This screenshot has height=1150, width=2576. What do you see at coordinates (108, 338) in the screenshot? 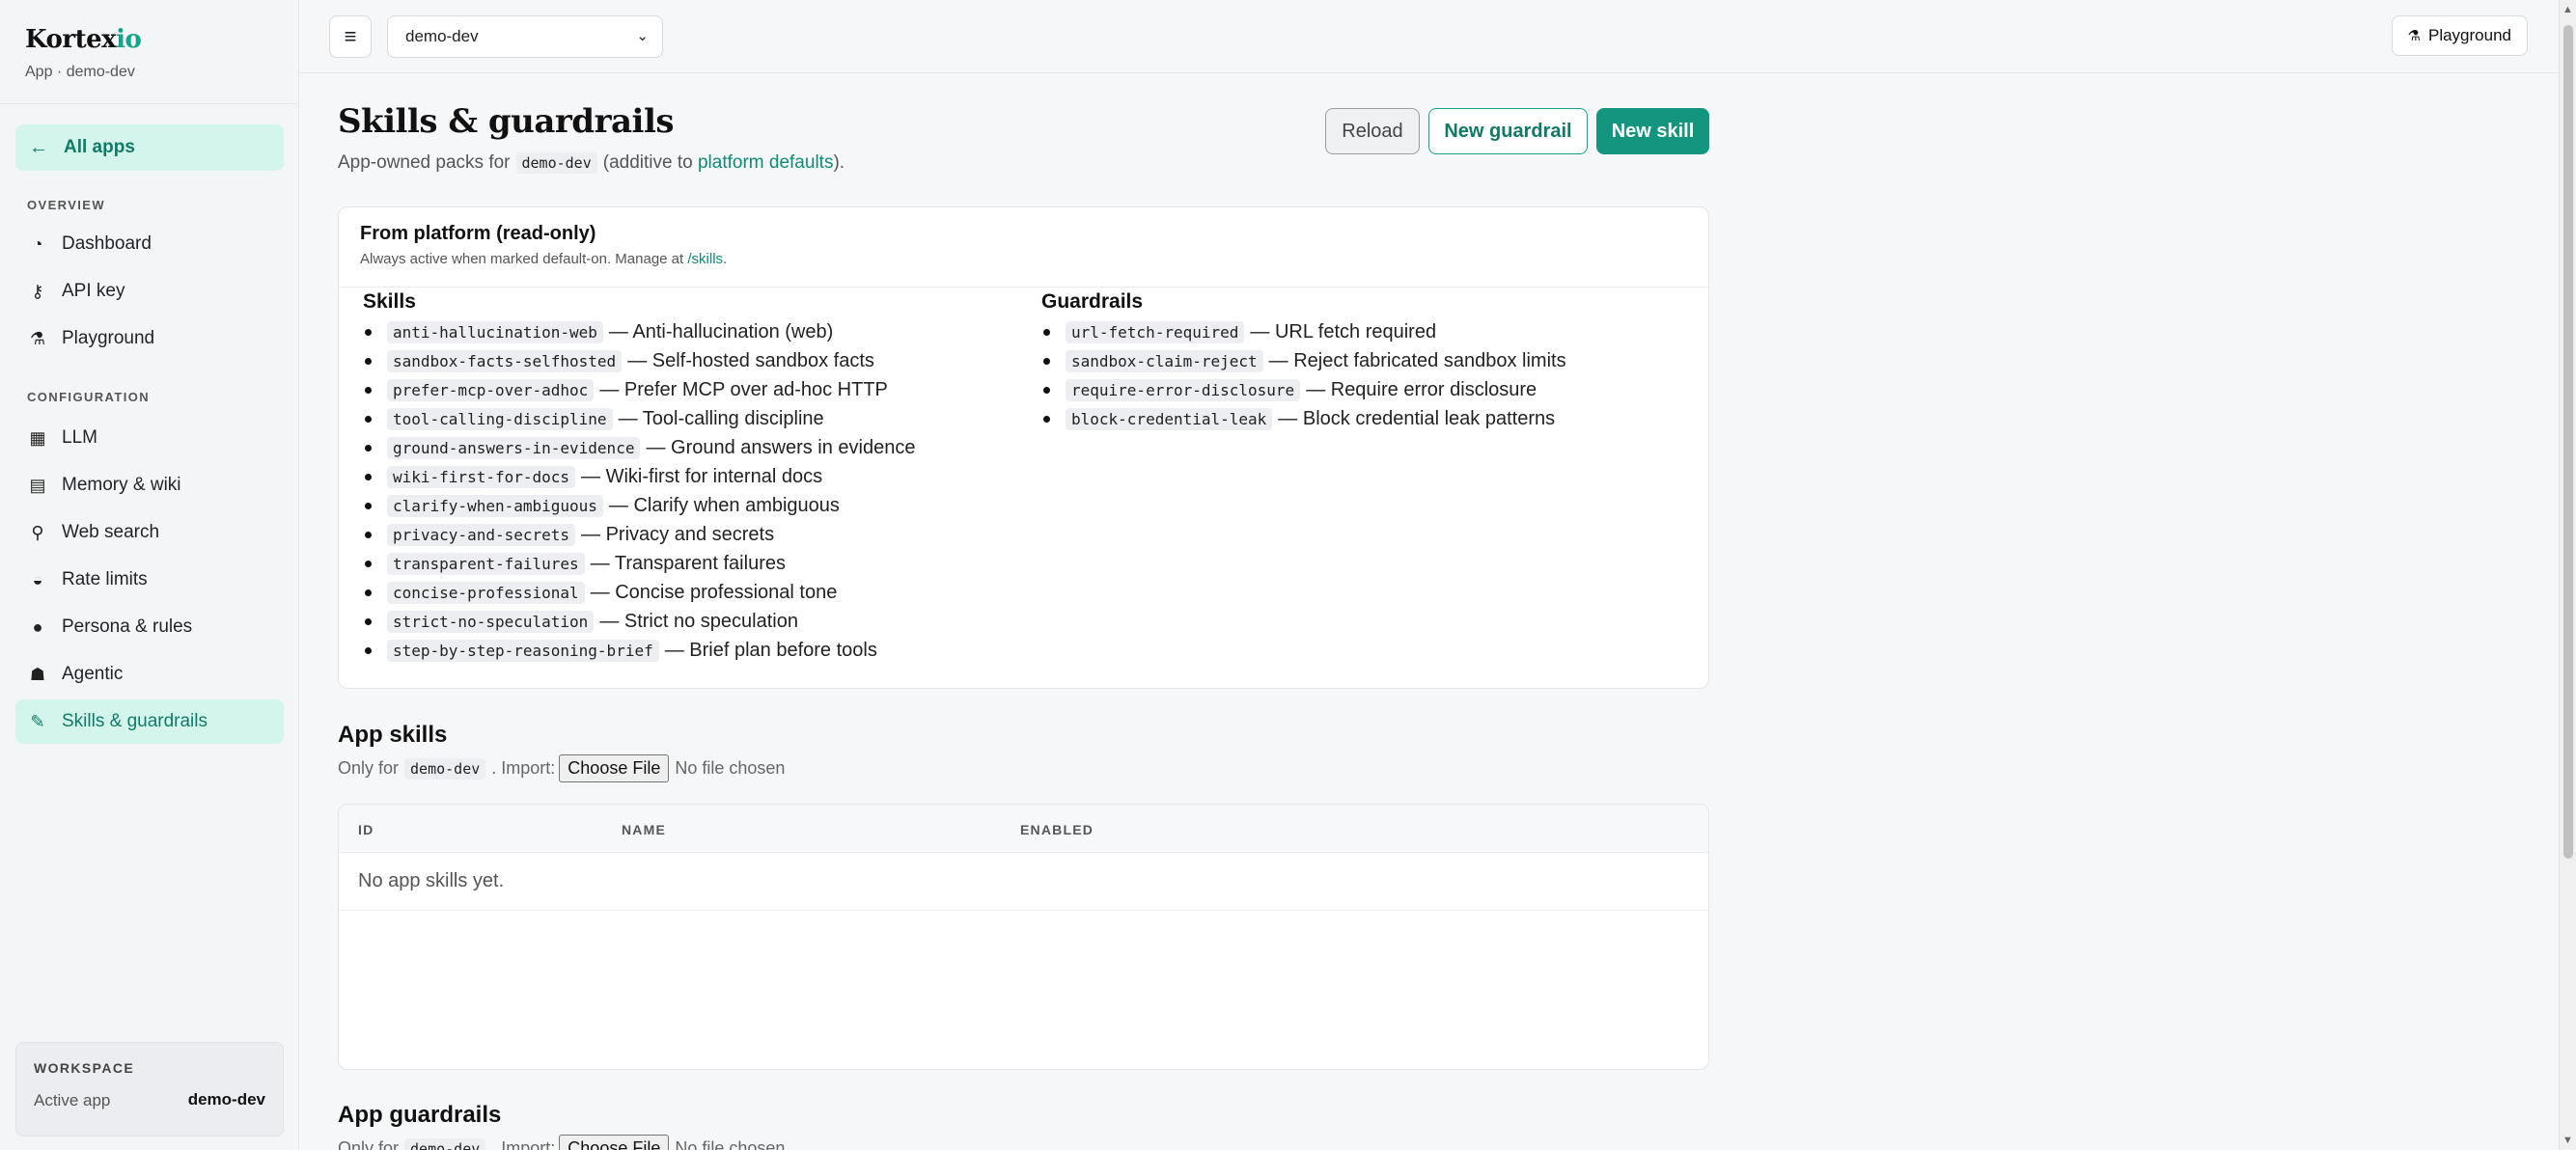
I see `sidebar-item-label: Playground` at bounding box center [108, 338].